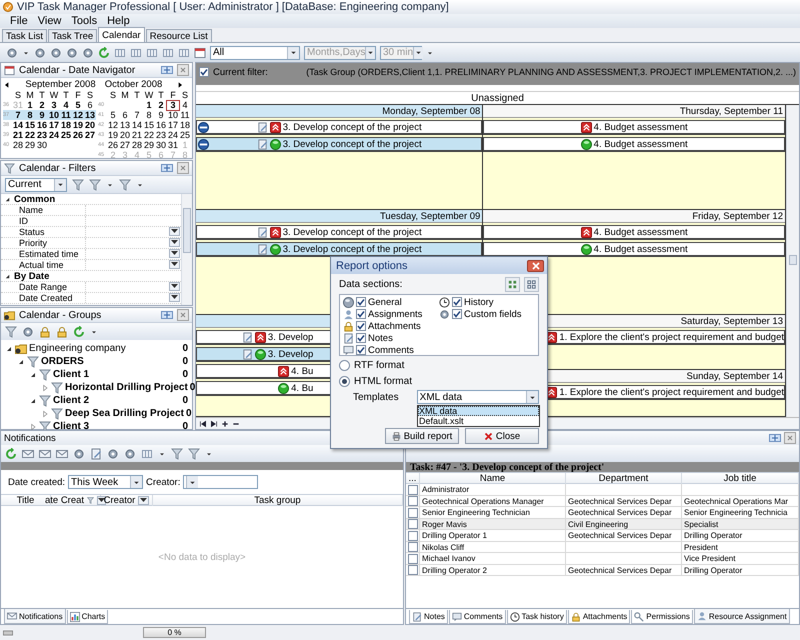 The height and width of the screenshot is (640, 800). I want to click on filter-expression: (Task Group (ORDERS,Client 1,1. PRELIMINARY PLANNING AND ASSESSMENT,3. PROJECT IMPLEMENTATION,2. ...), so click(551, 72).